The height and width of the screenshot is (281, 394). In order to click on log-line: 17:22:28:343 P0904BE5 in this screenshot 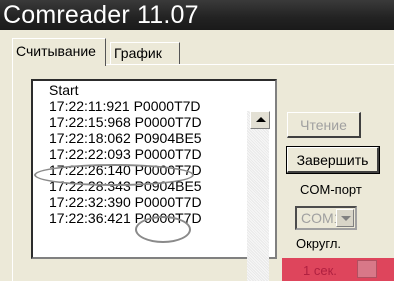, I will do `click(125, 186)`.